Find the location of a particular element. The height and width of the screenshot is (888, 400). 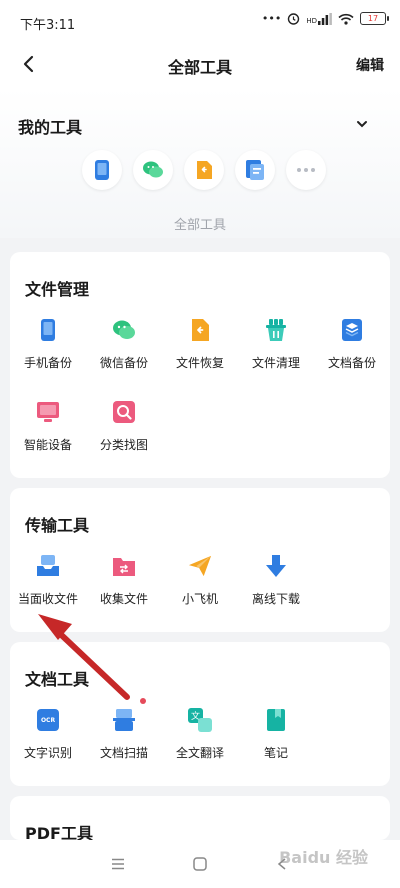

my-tools-title: 我的工具 is located at coordinates (50, 127).